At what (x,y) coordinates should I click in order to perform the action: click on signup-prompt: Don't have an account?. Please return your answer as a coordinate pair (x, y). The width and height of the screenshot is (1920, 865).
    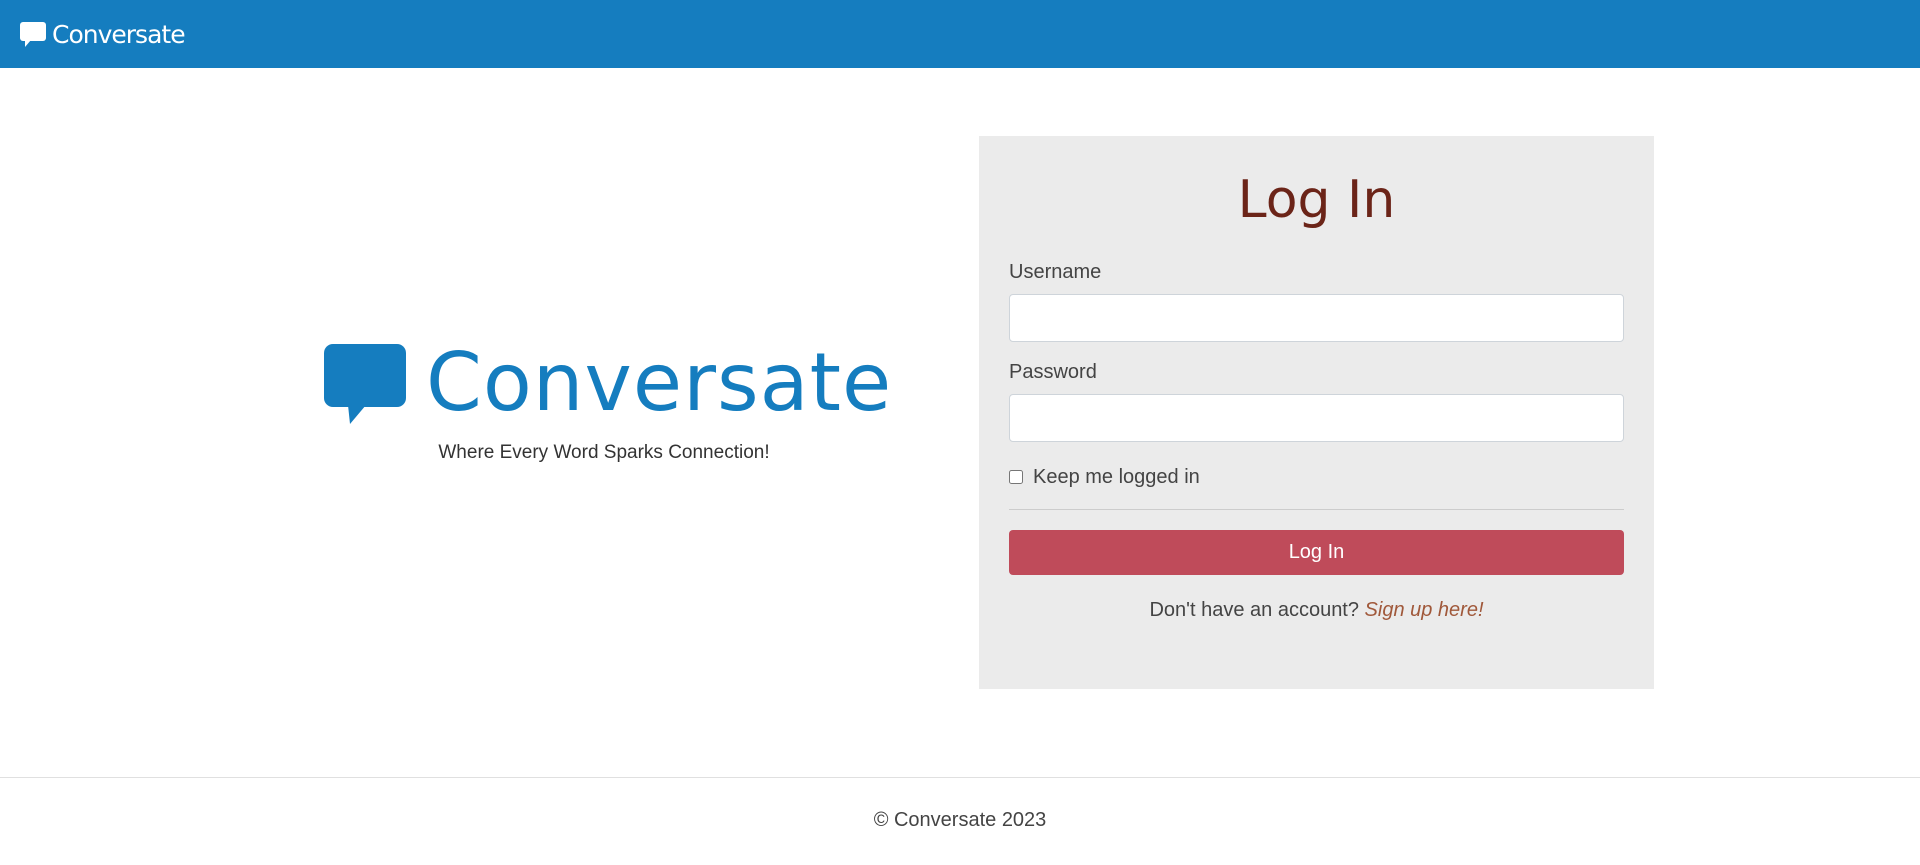
    Looking at the image, I should click on (1257, 610).